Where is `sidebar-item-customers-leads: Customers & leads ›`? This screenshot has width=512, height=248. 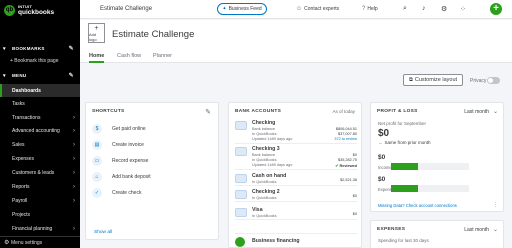 sidebar-item-customers-leads: Customers & leads › is located at coordinates (40, 172).